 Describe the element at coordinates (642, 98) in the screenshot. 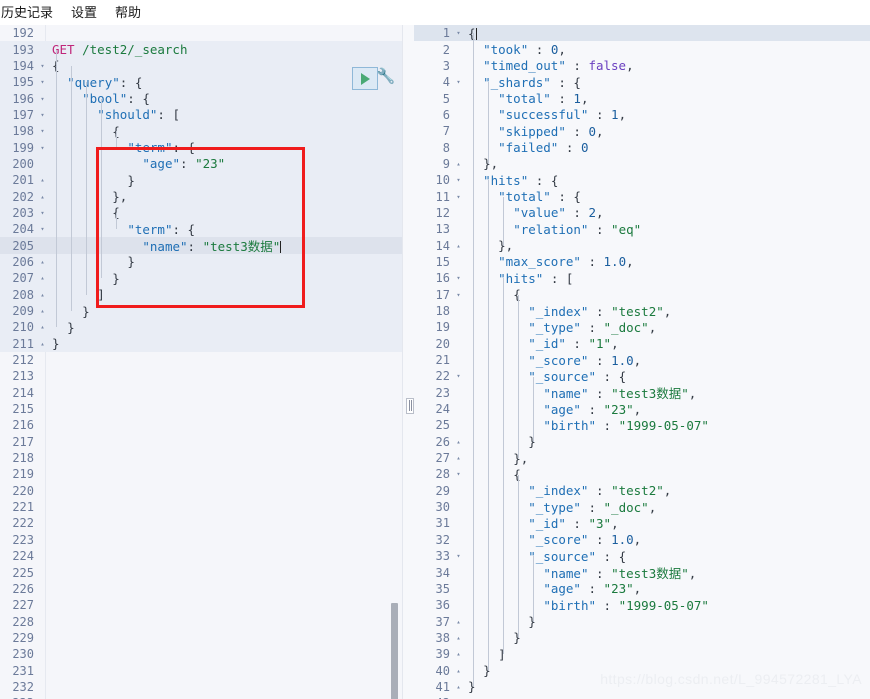

I see `editor-line: 5 "total" : 1,` at that location.